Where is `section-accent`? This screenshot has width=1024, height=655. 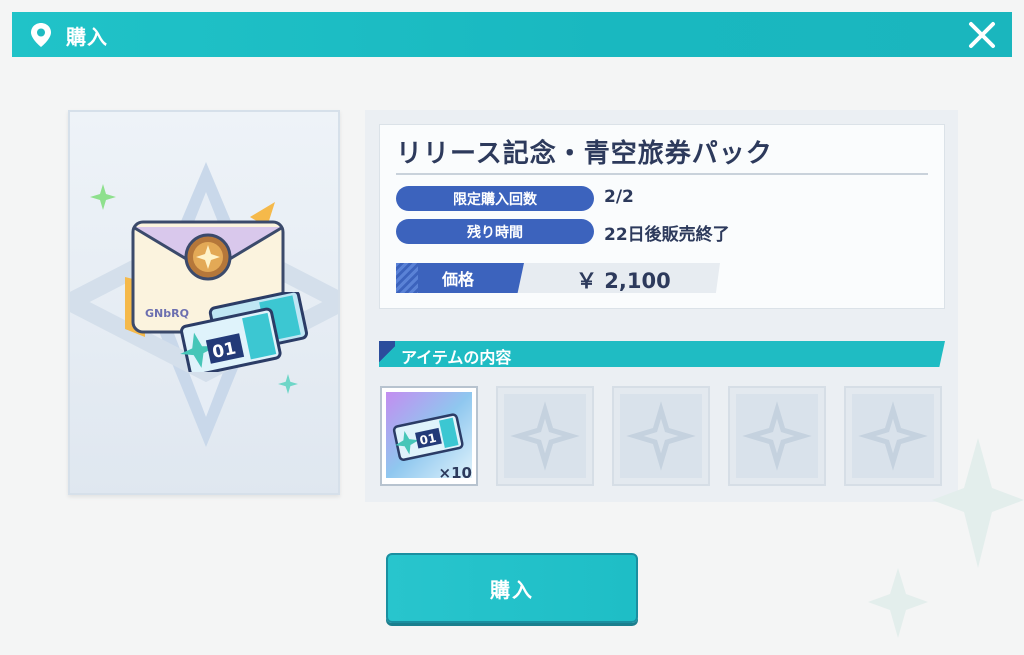 section-accent is located at coordinates (387, 354).